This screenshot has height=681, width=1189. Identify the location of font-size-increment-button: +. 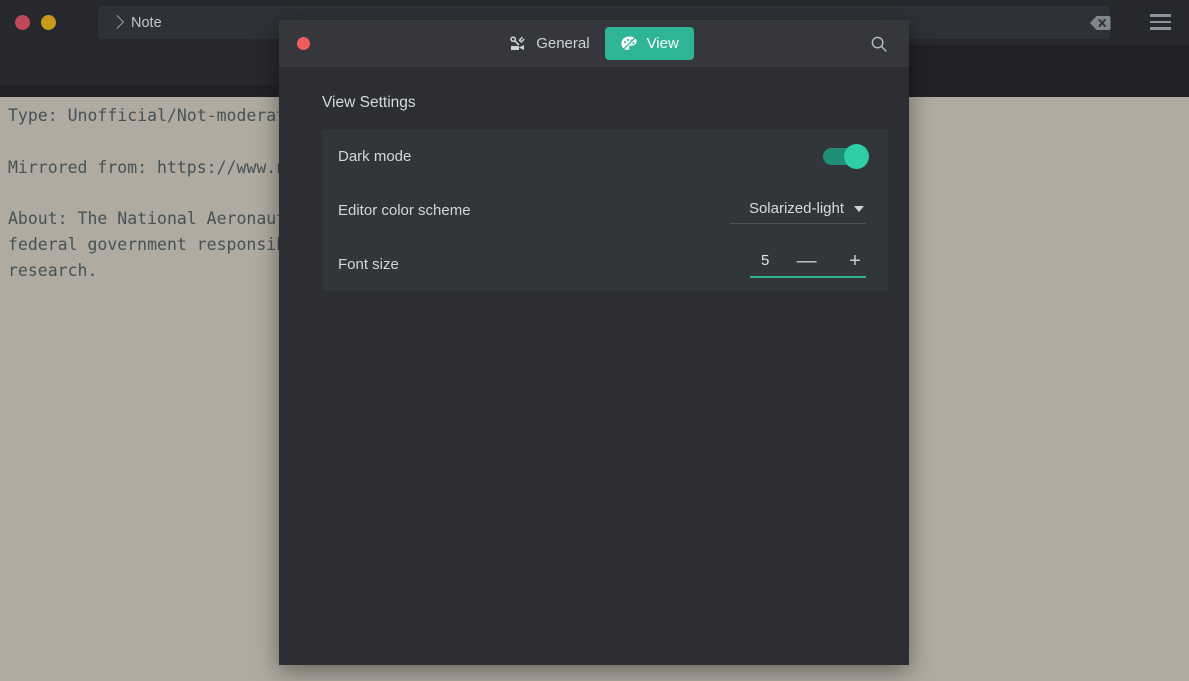
(855, 261).